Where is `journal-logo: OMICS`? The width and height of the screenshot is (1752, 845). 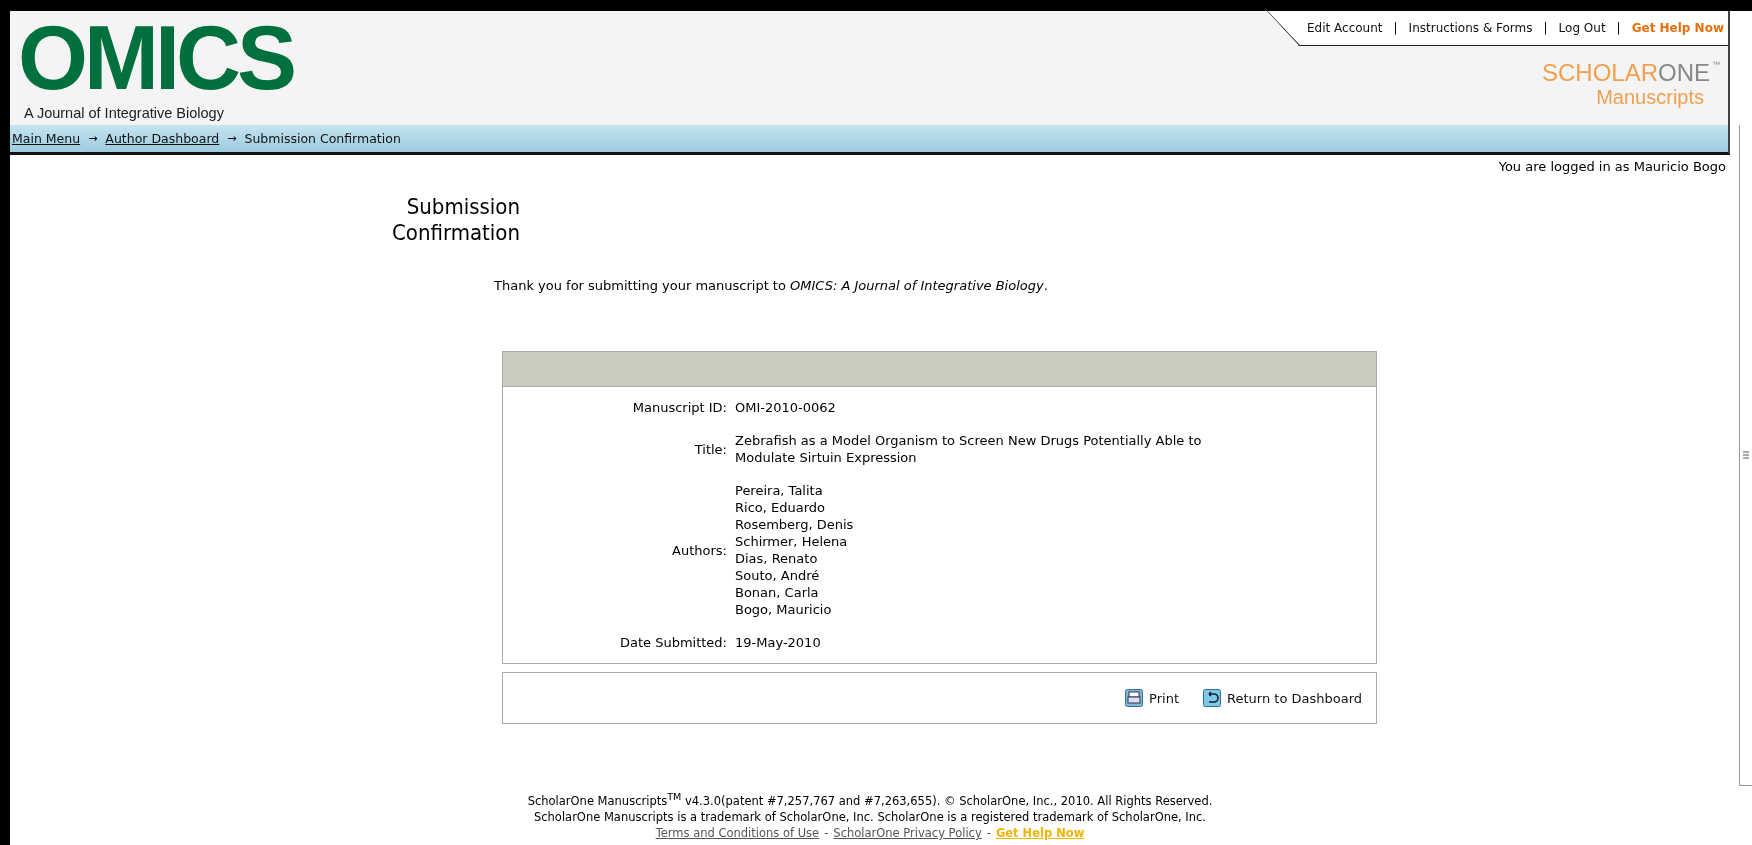 journal-logo: OMICS is located at coordinates (155, 58).